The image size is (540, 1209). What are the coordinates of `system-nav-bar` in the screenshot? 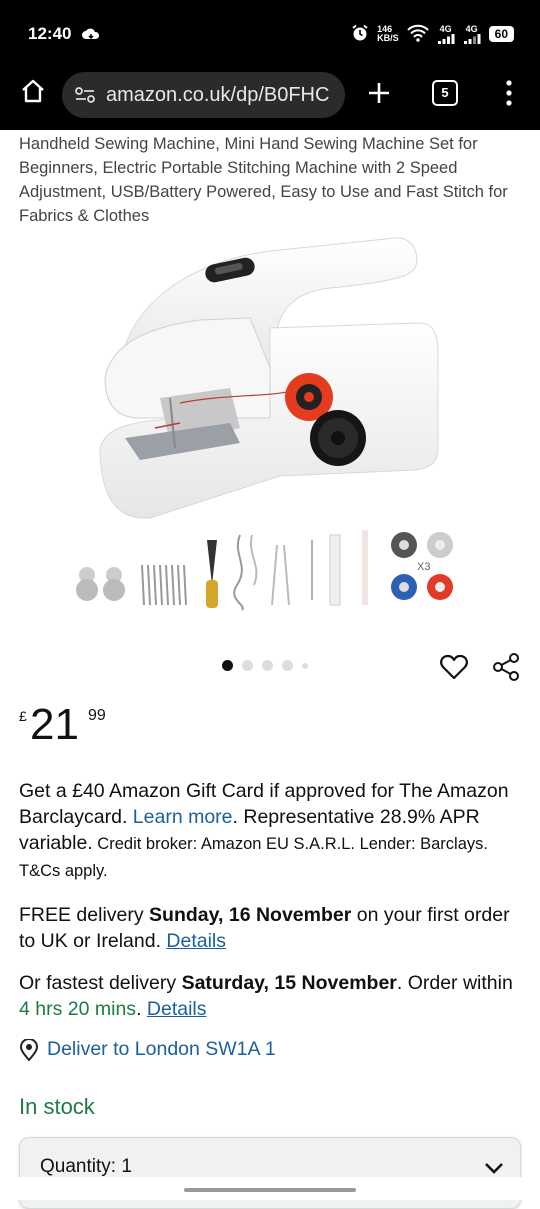 It's located at (270, 1188).